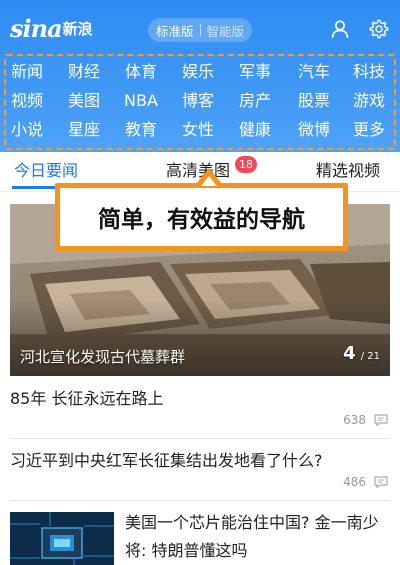 The height and width of the screenshot is (565, 400). Describe the element at coordinates (314, 72) in the screenshot. I see `channel-auto: 汽车` at that location.